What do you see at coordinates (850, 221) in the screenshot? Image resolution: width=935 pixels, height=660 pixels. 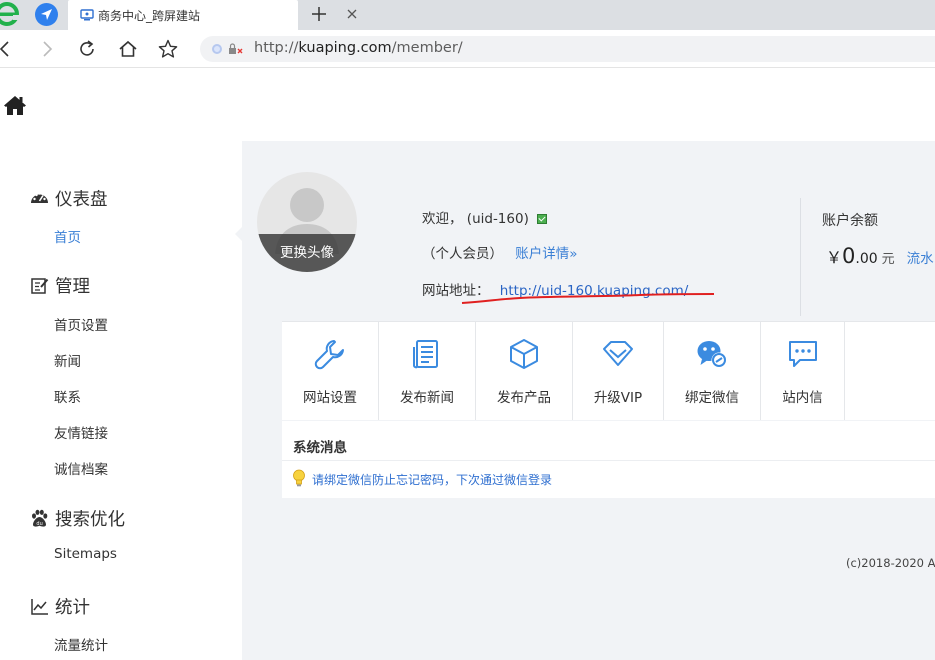 I see `balance-label: 账户余额` at bounding box center [850, 221].